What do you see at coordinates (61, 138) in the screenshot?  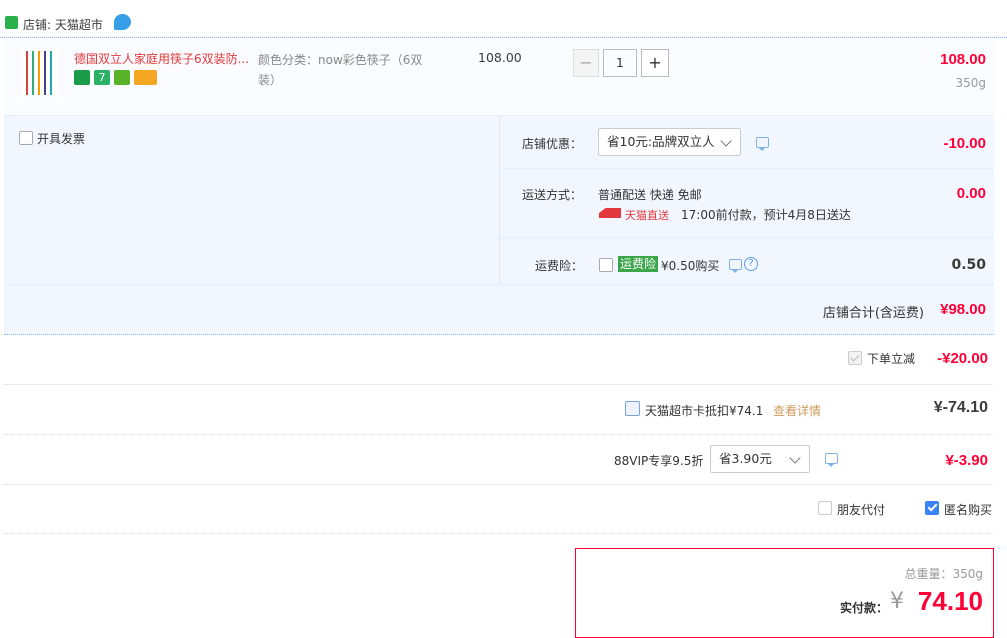 I see `invoice-label: 开具发票` at bounding box center [61, 138].